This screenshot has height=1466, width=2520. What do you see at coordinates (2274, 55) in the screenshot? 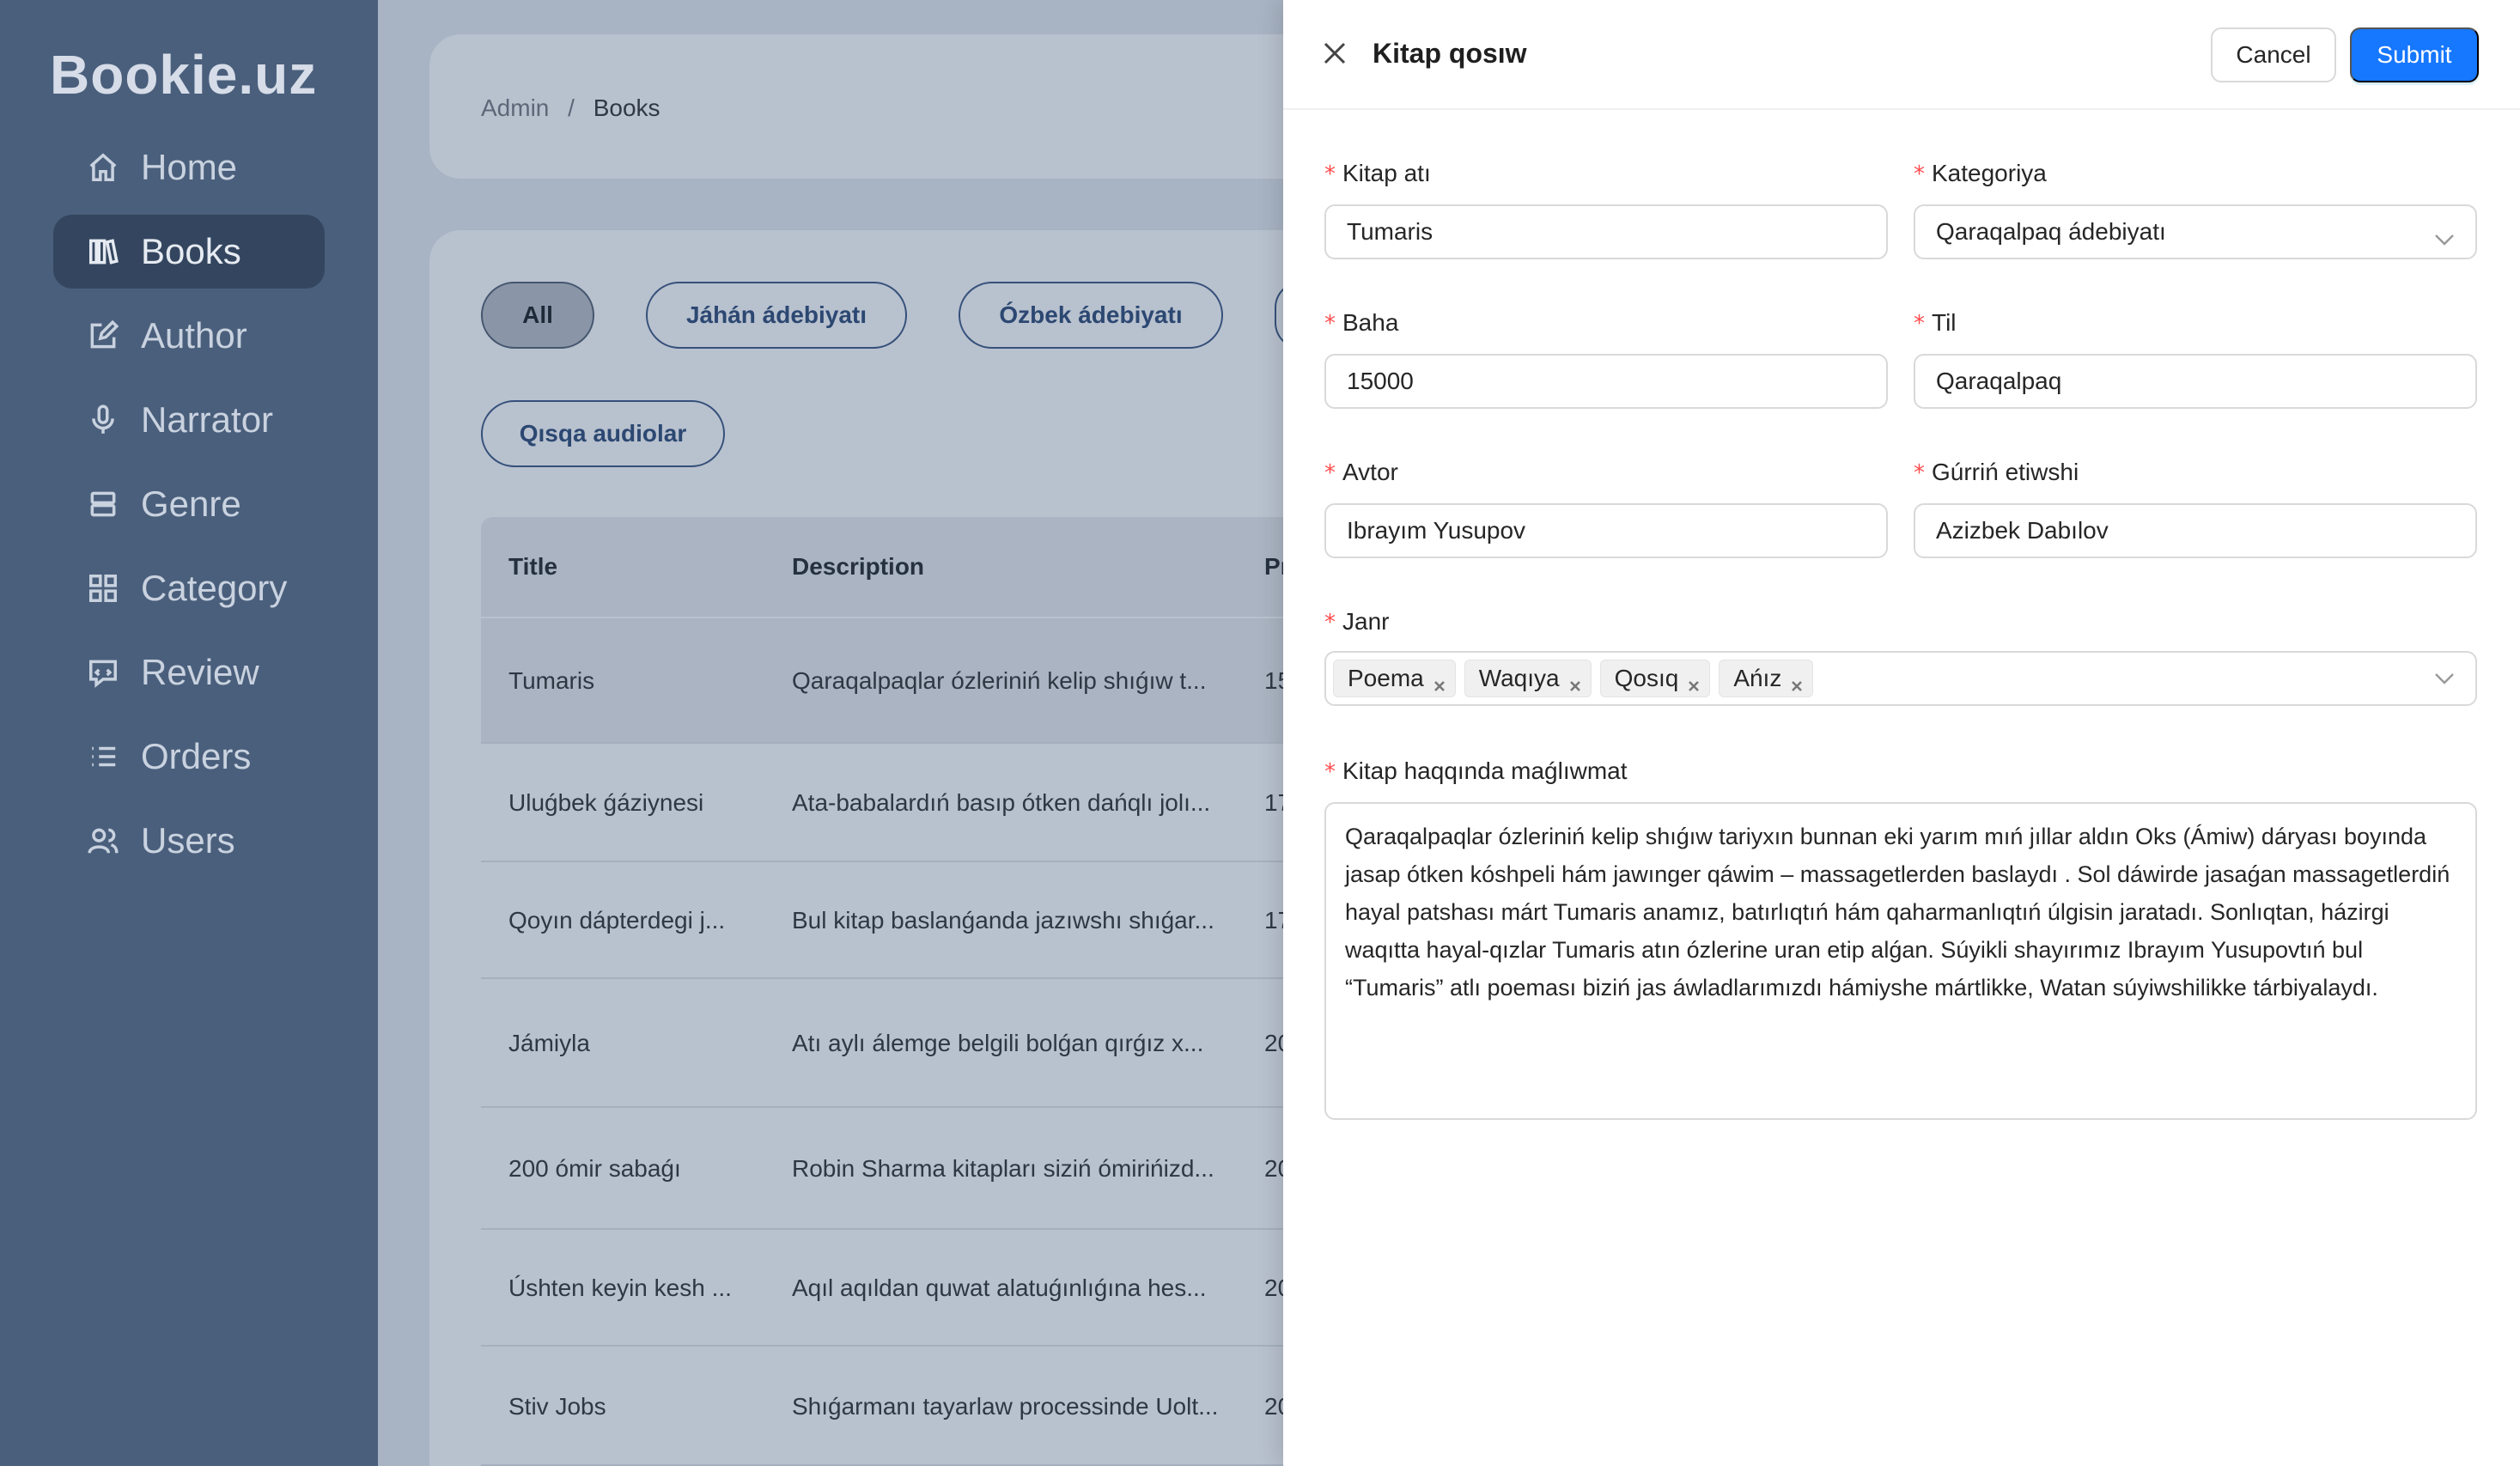
I see `cancel-button: Cancel` at bounding box center [2274, 55].